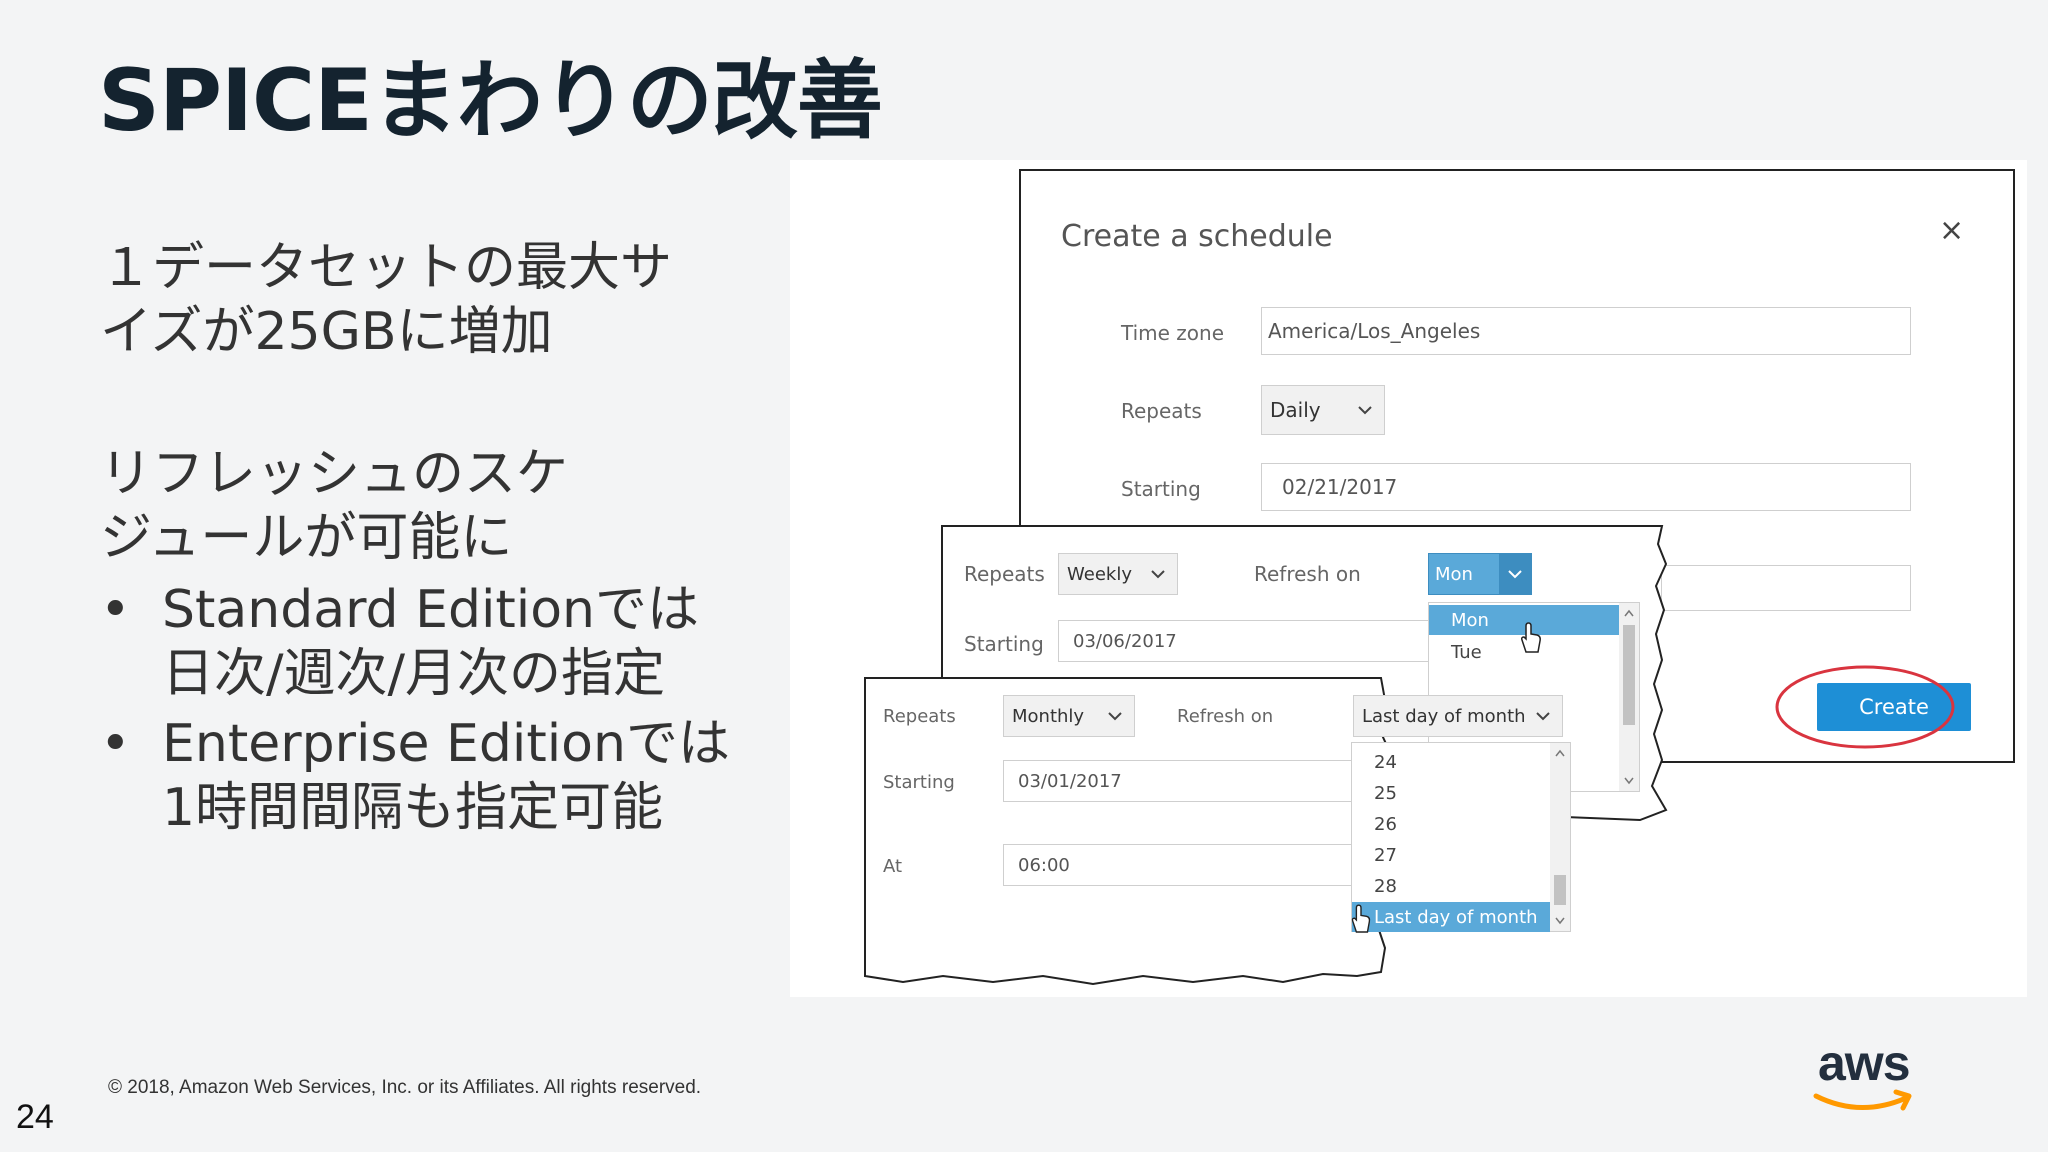  What do you see at coordinates (1451, 886) in the screenshot?
I see `dropdown-option-28: 28` at bounding box center [1451, 886].